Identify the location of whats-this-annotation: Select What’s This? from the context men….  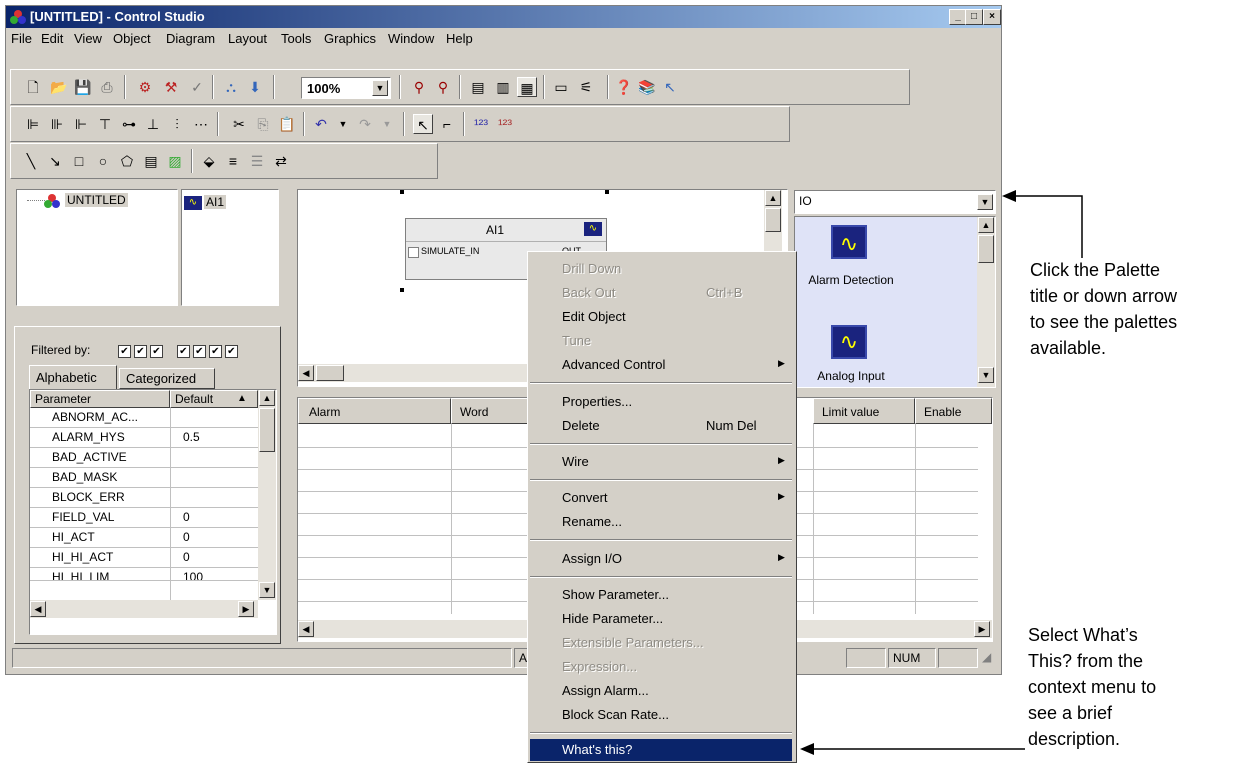
(1092, 687).